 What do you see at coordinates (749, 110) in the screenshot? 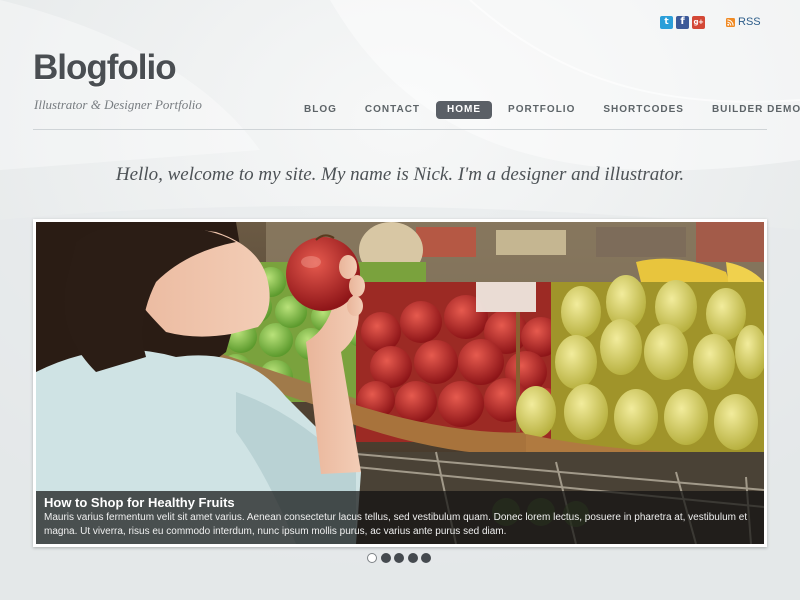
I see `nav-item-builder-demos: BUILDER DEMOS` at bounding box center [749, 110].